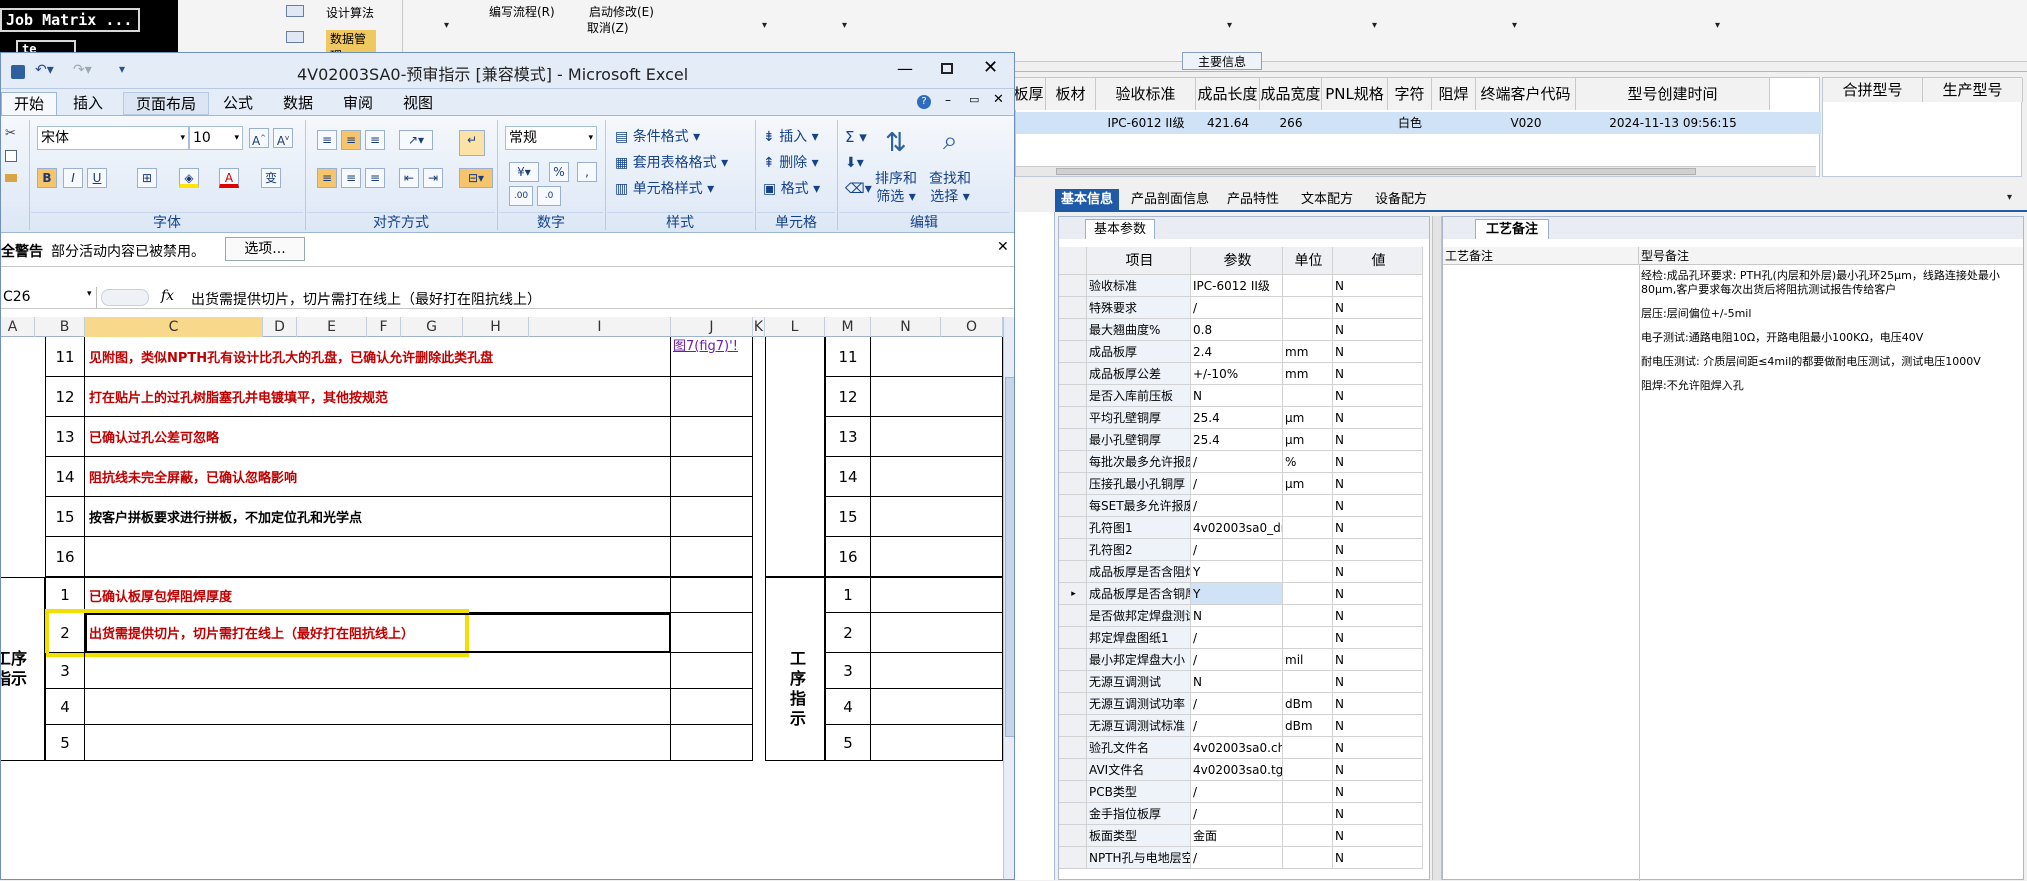  Describe the element at coordinates (972, 327) in the screenshot. I see `column-header-o: O` at that location.